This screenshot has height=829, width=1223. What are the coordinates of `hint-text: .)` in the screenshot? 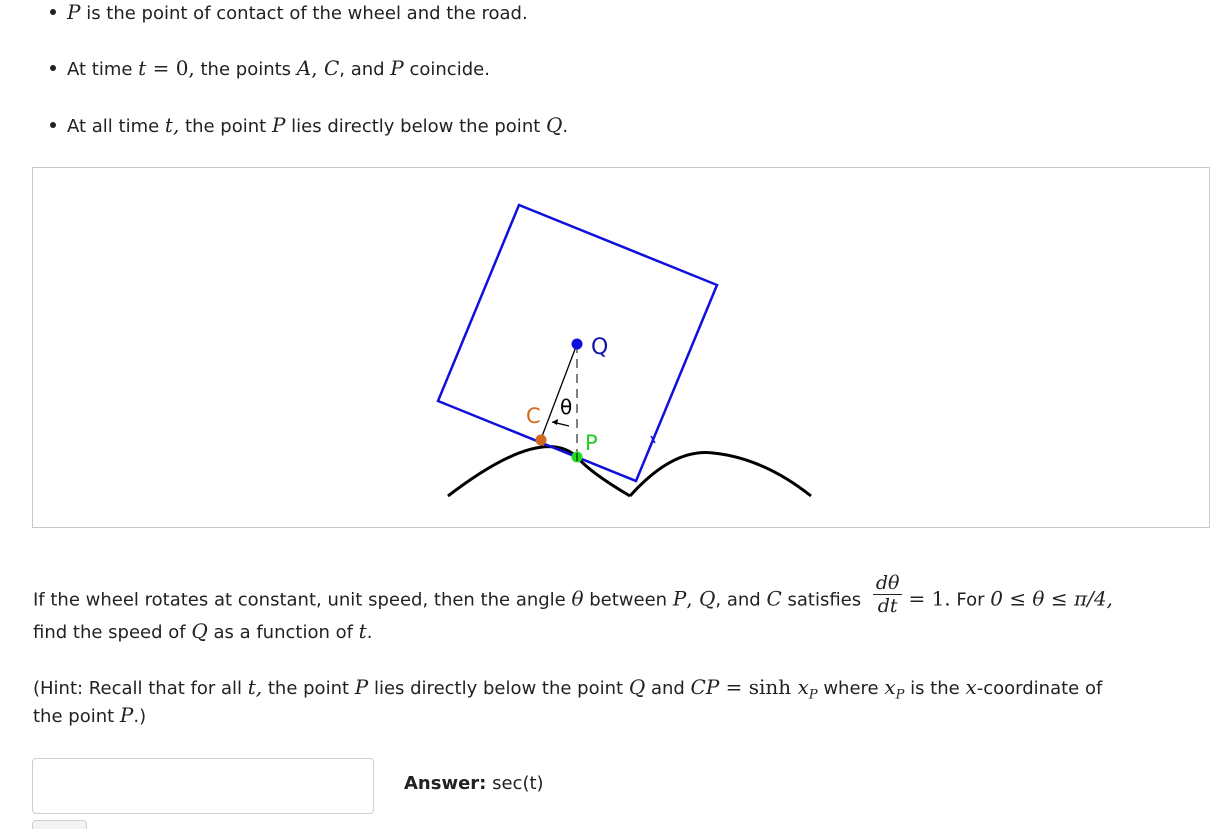 It's located at (140, 716).